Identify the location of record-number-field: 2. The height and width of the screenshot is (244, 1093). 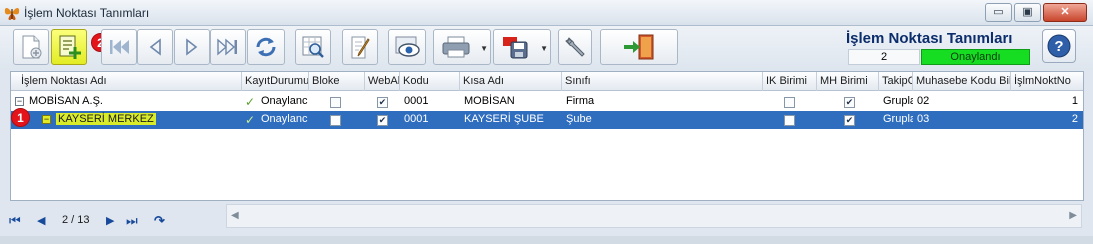
(884, 57).